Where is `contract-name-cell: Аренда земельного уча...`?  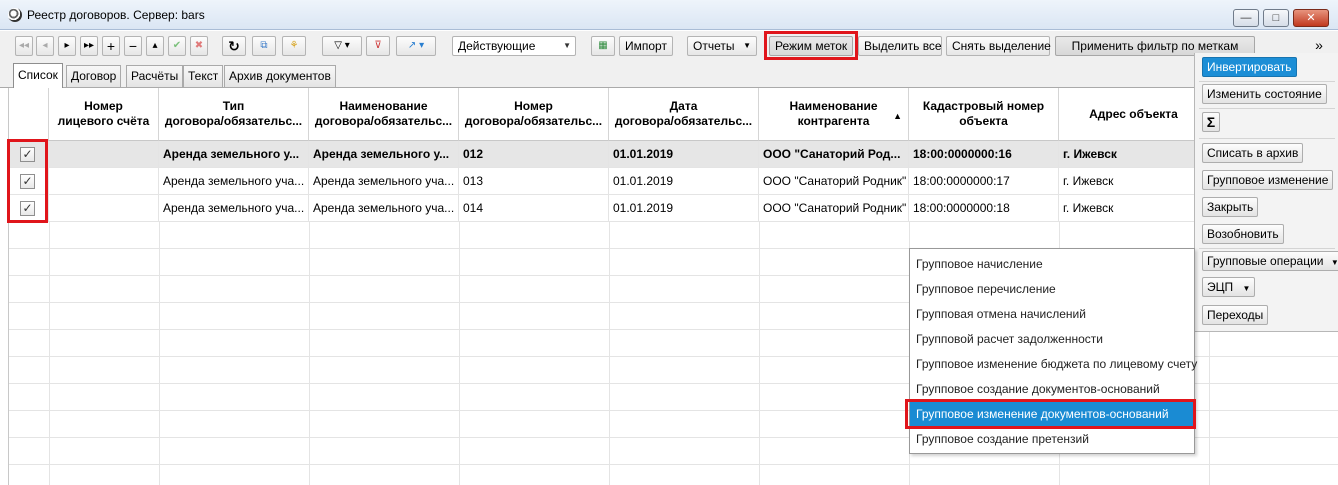
contract-name-cell: Аренда земельного уча... is located at coordinates (384, 181).